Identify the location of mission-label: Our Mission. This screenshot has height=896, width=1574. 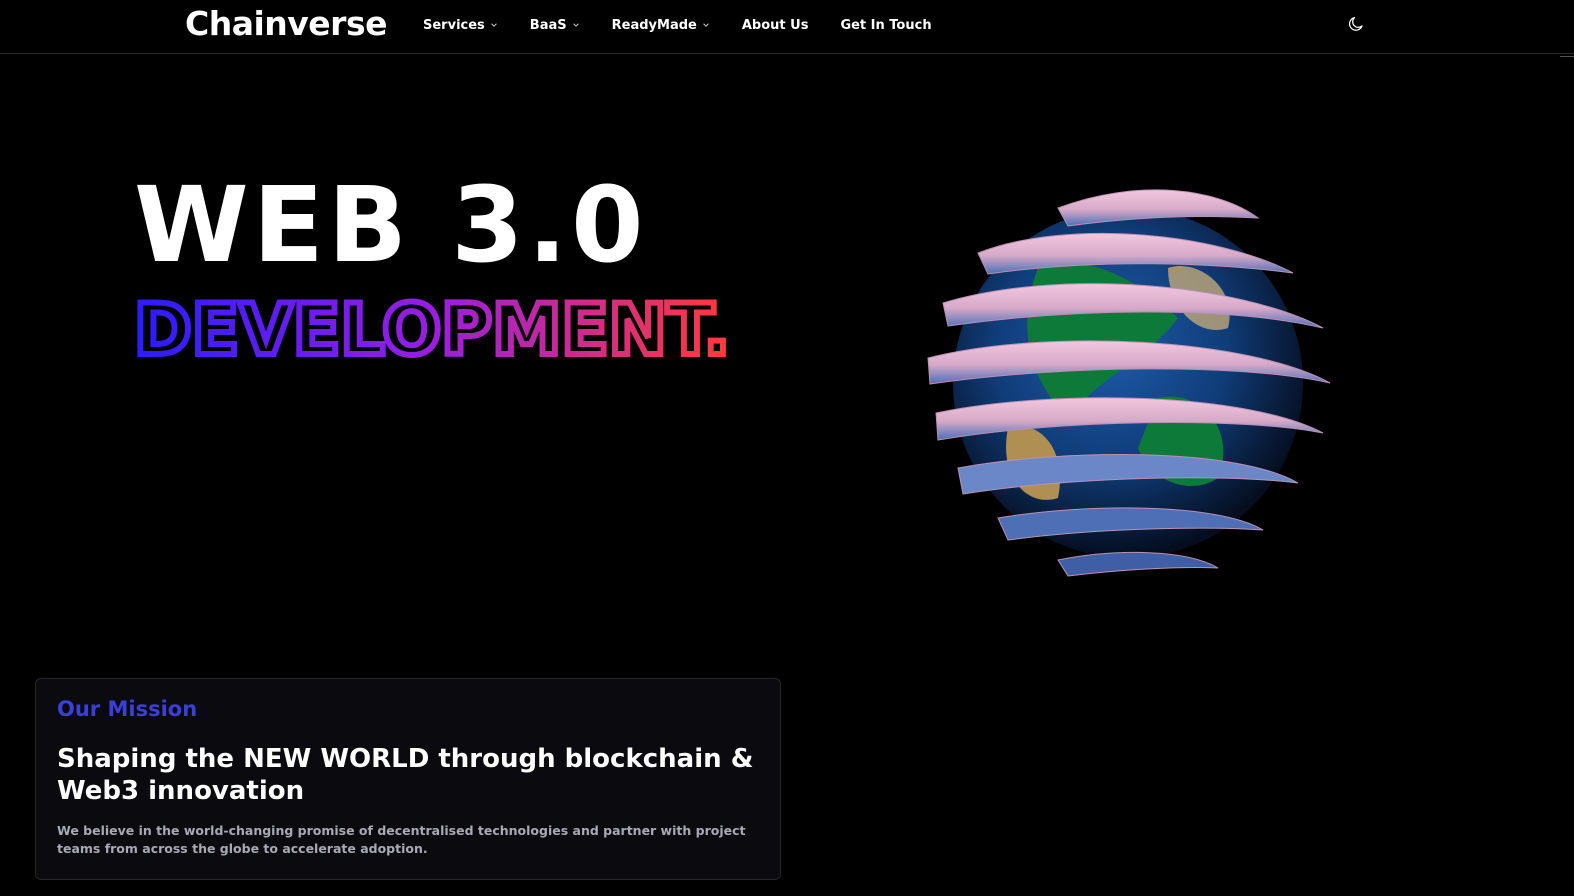
(127, 709).